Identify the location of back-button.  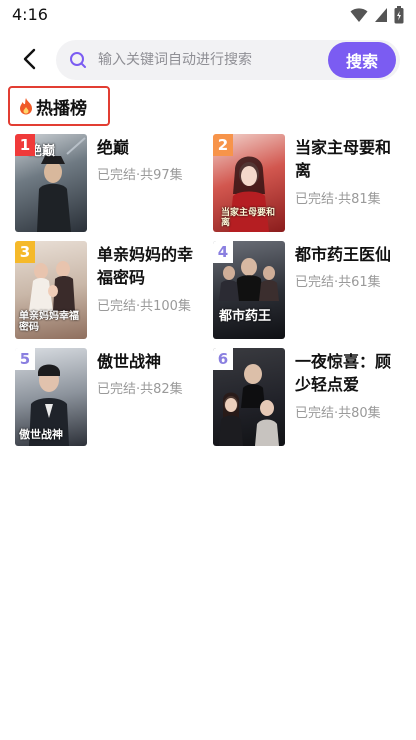
(29, 61).